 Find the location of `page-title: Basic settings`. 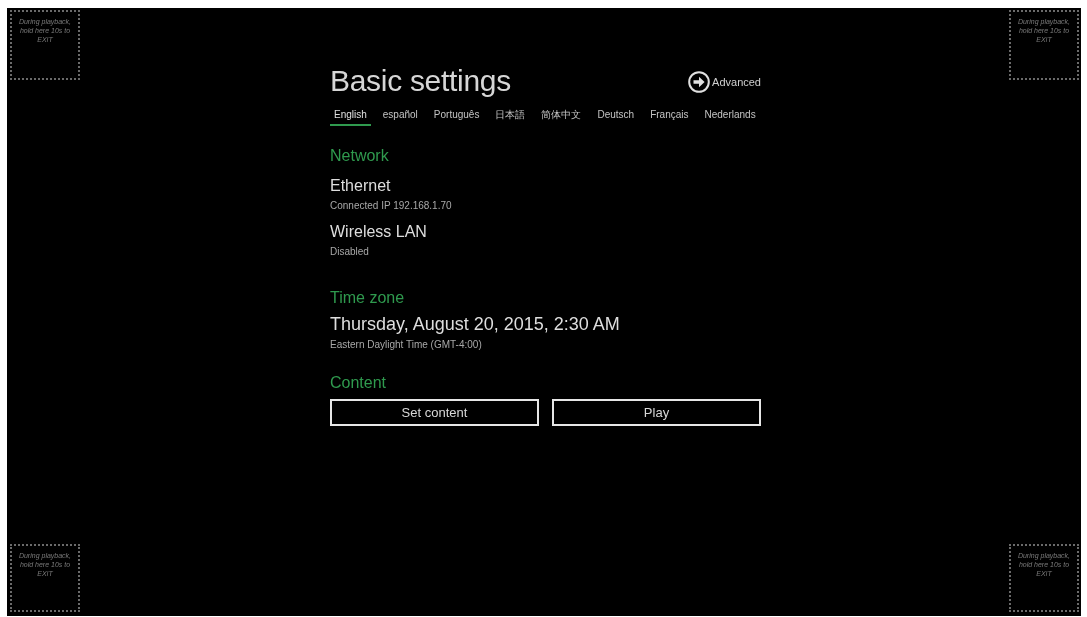

page-title: Basic settings is located at coordinates (420, 81).